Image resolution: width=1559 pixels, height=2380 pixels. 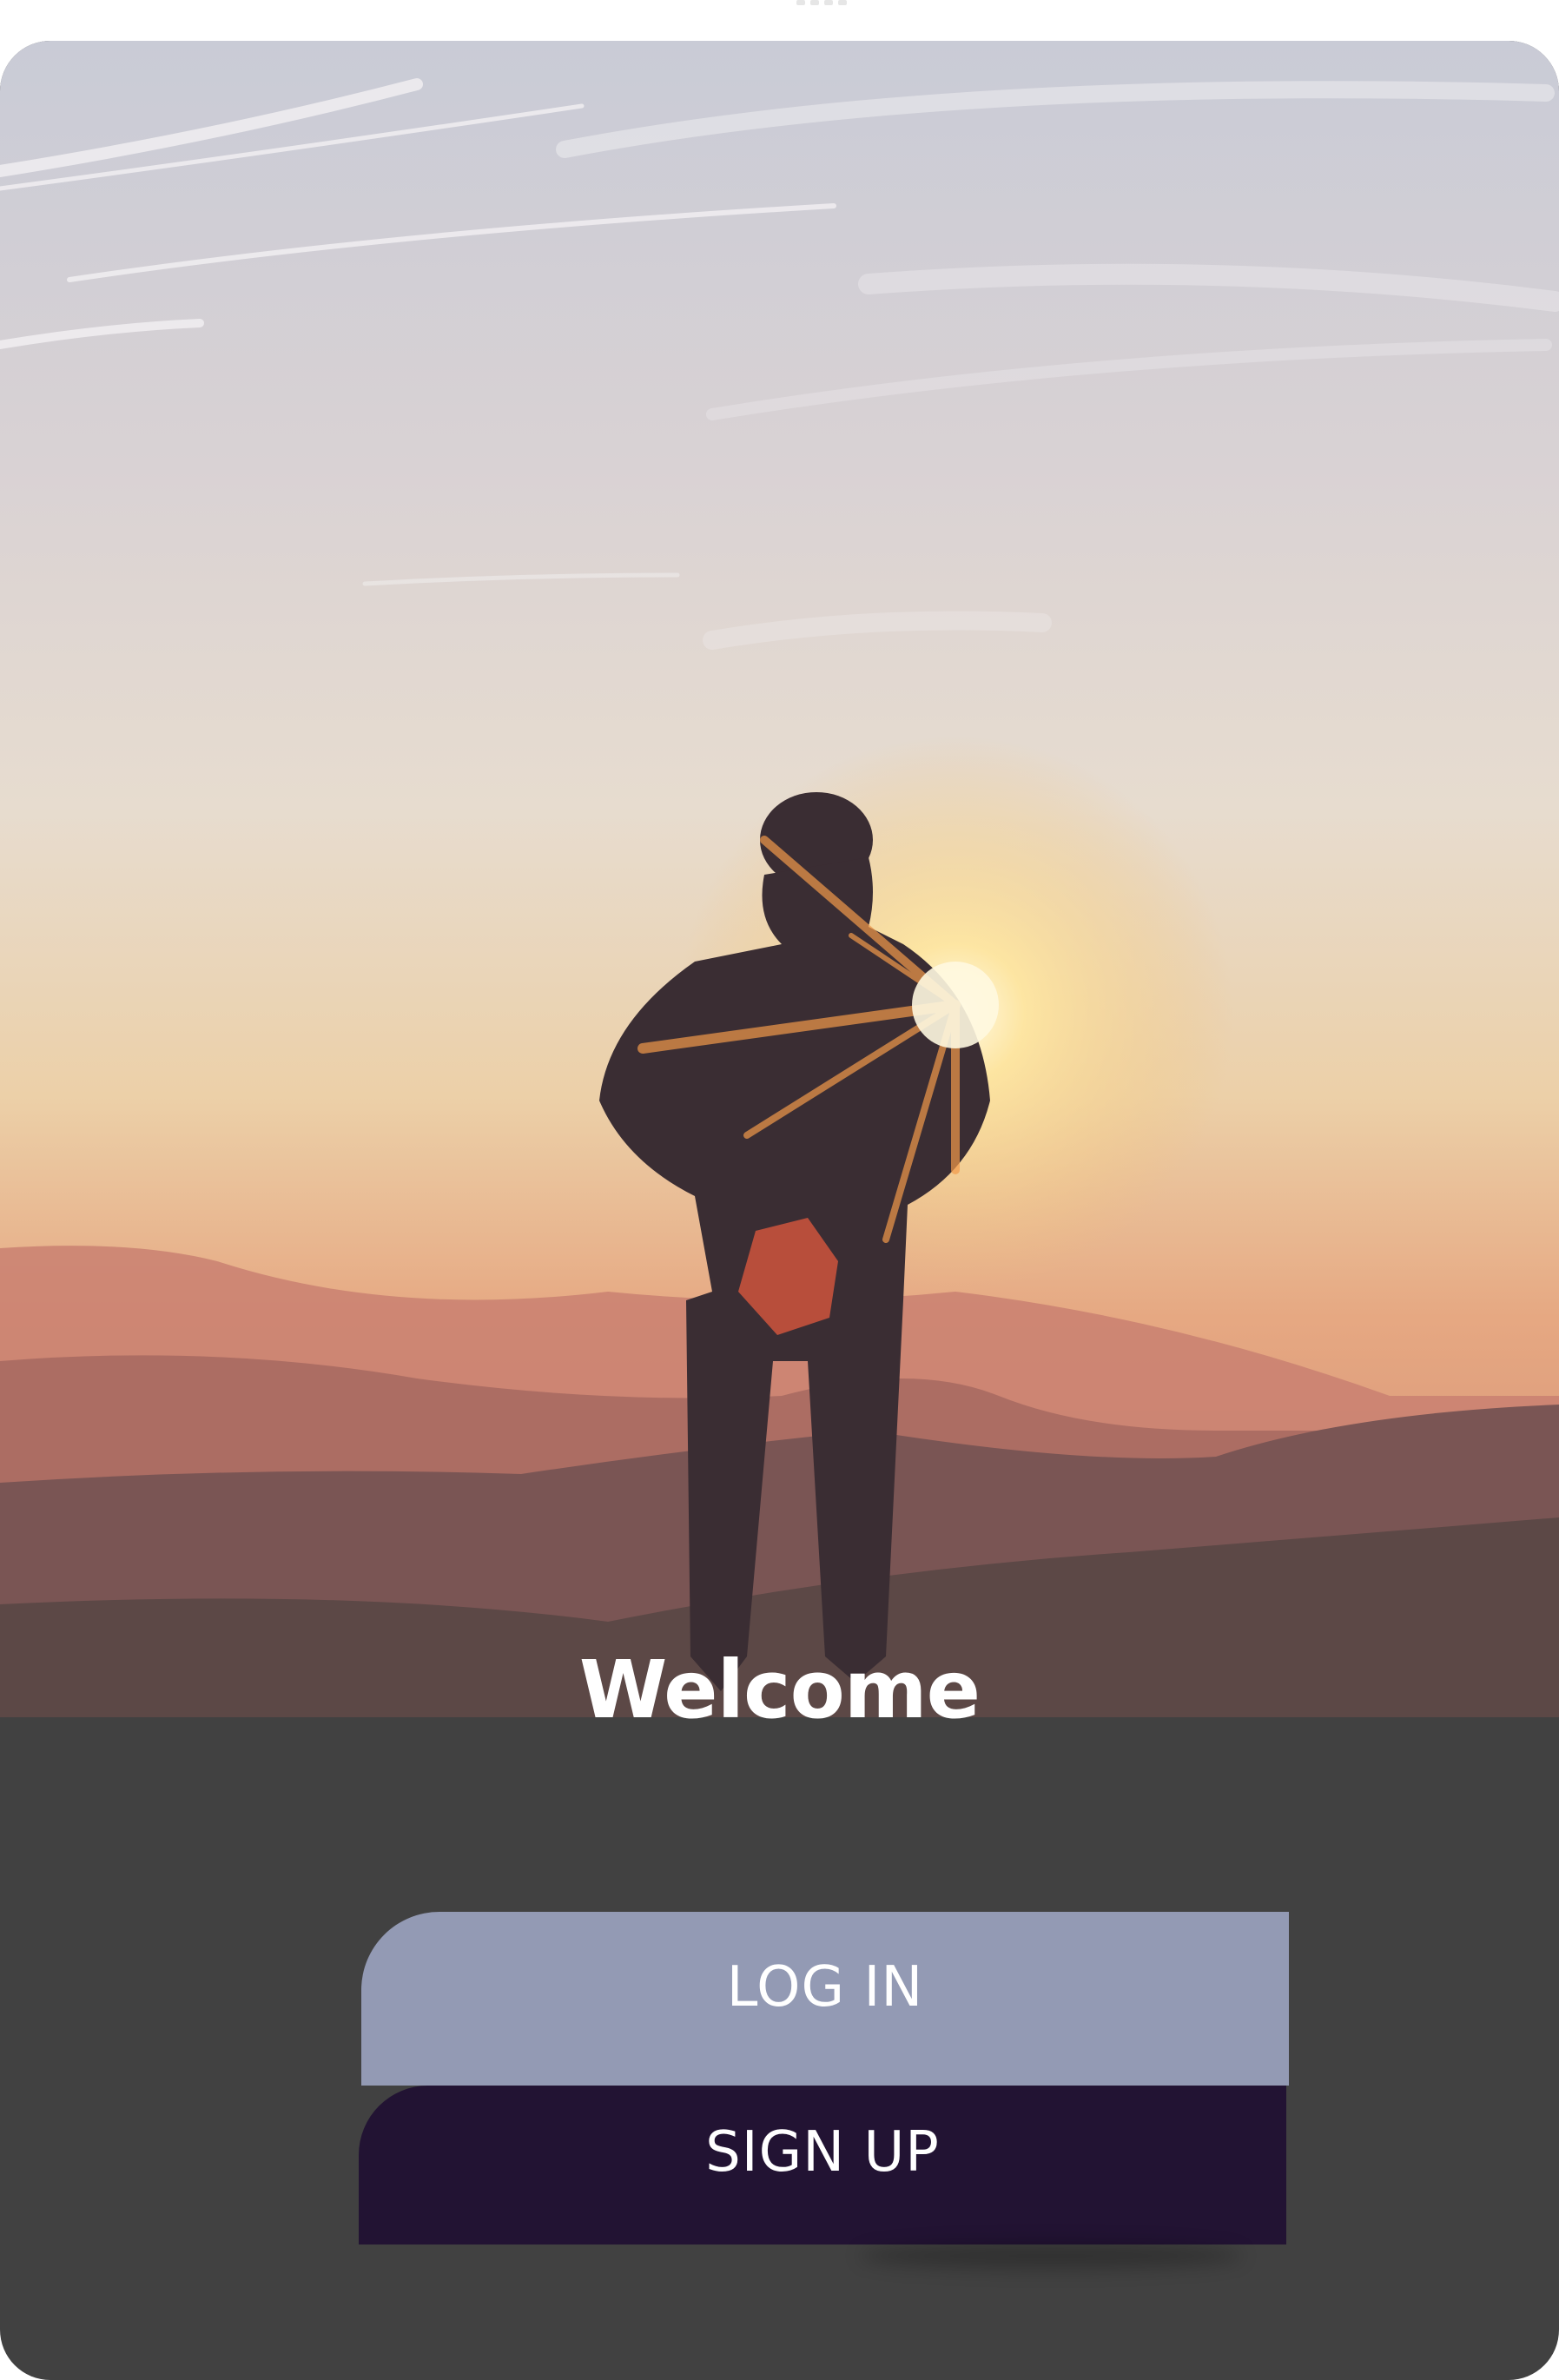 I want to click on button-shadow, so click(x=1051, y=2256).